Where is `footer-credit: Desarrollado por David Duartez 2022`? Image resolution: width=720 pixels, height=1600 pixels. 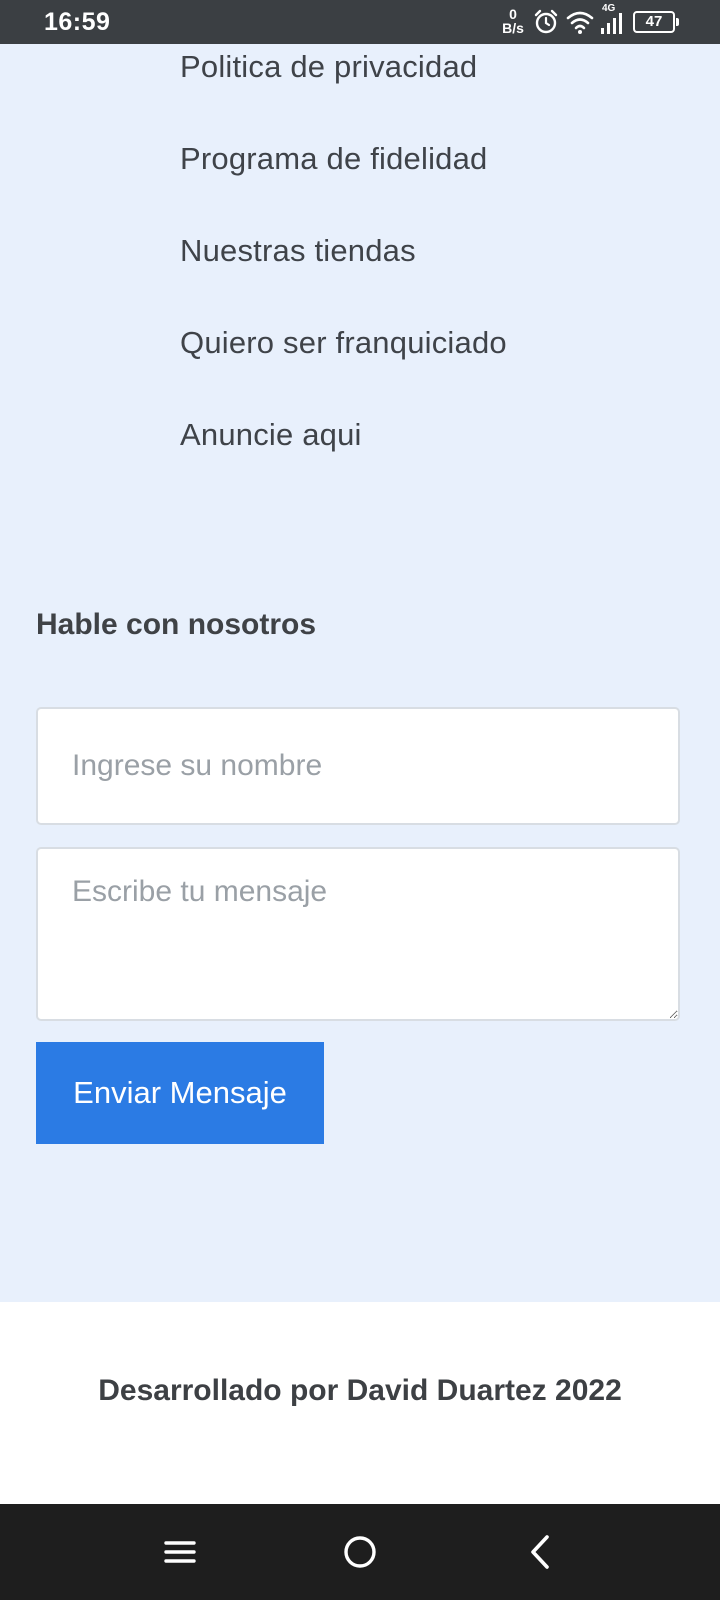 footer-credit: Desarrollado por David Duartez 2022 is located at coordinates (360, 1390).